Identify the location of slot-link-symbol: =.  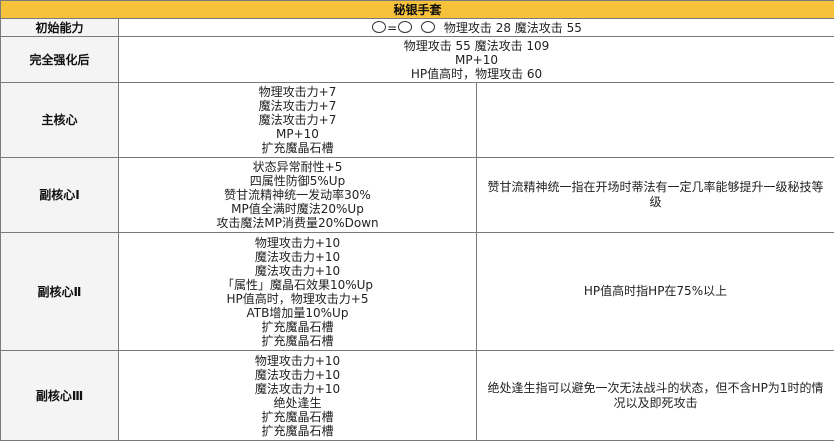
(392, 27).